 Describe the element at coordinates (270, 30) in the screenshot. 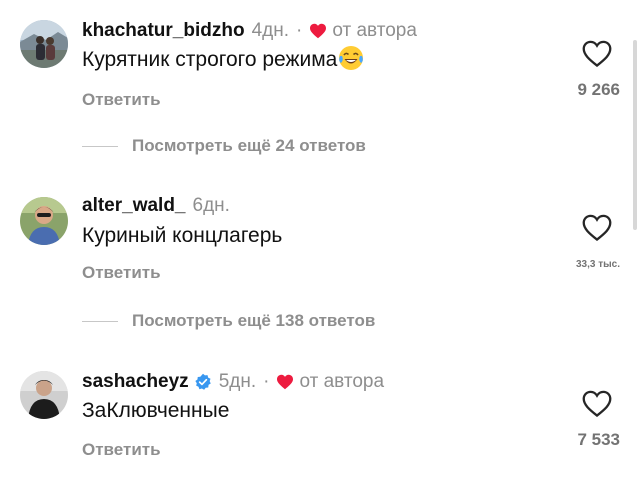

I see `timestamp: 4дн.` at that location.